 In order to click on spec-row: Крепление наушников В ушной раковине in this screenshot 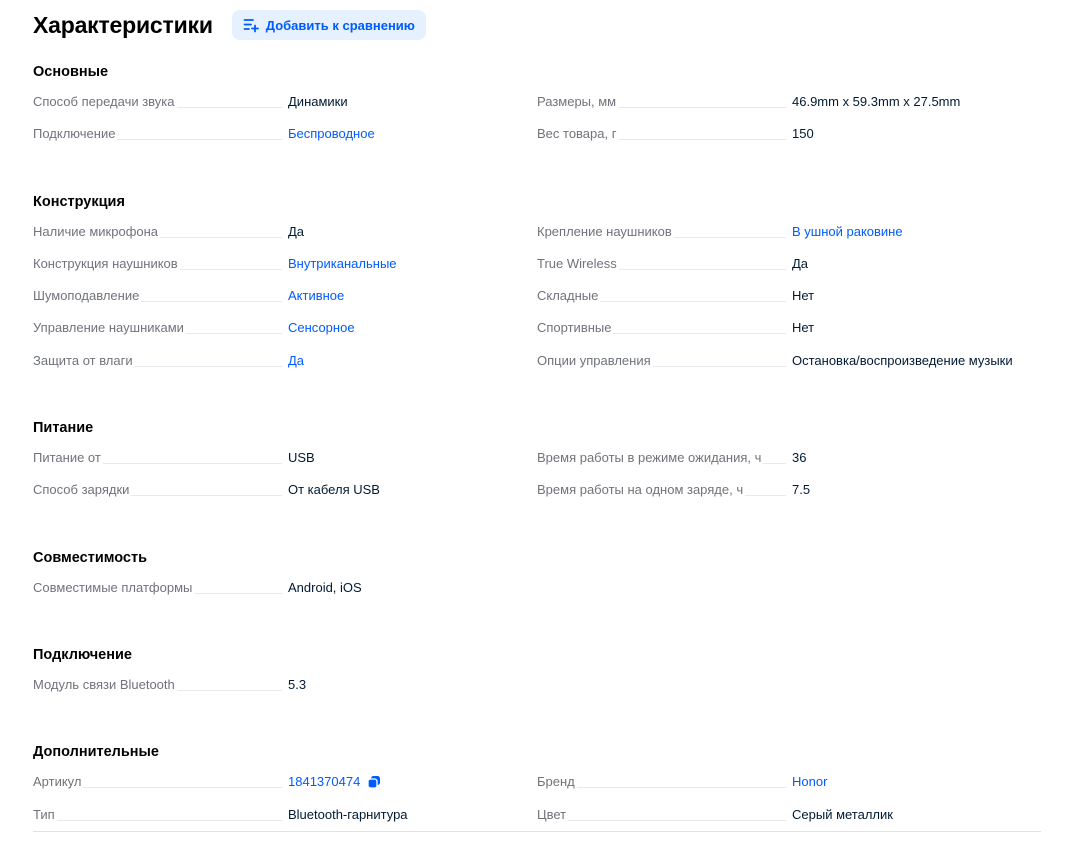, I will do `click(789, 239)`.